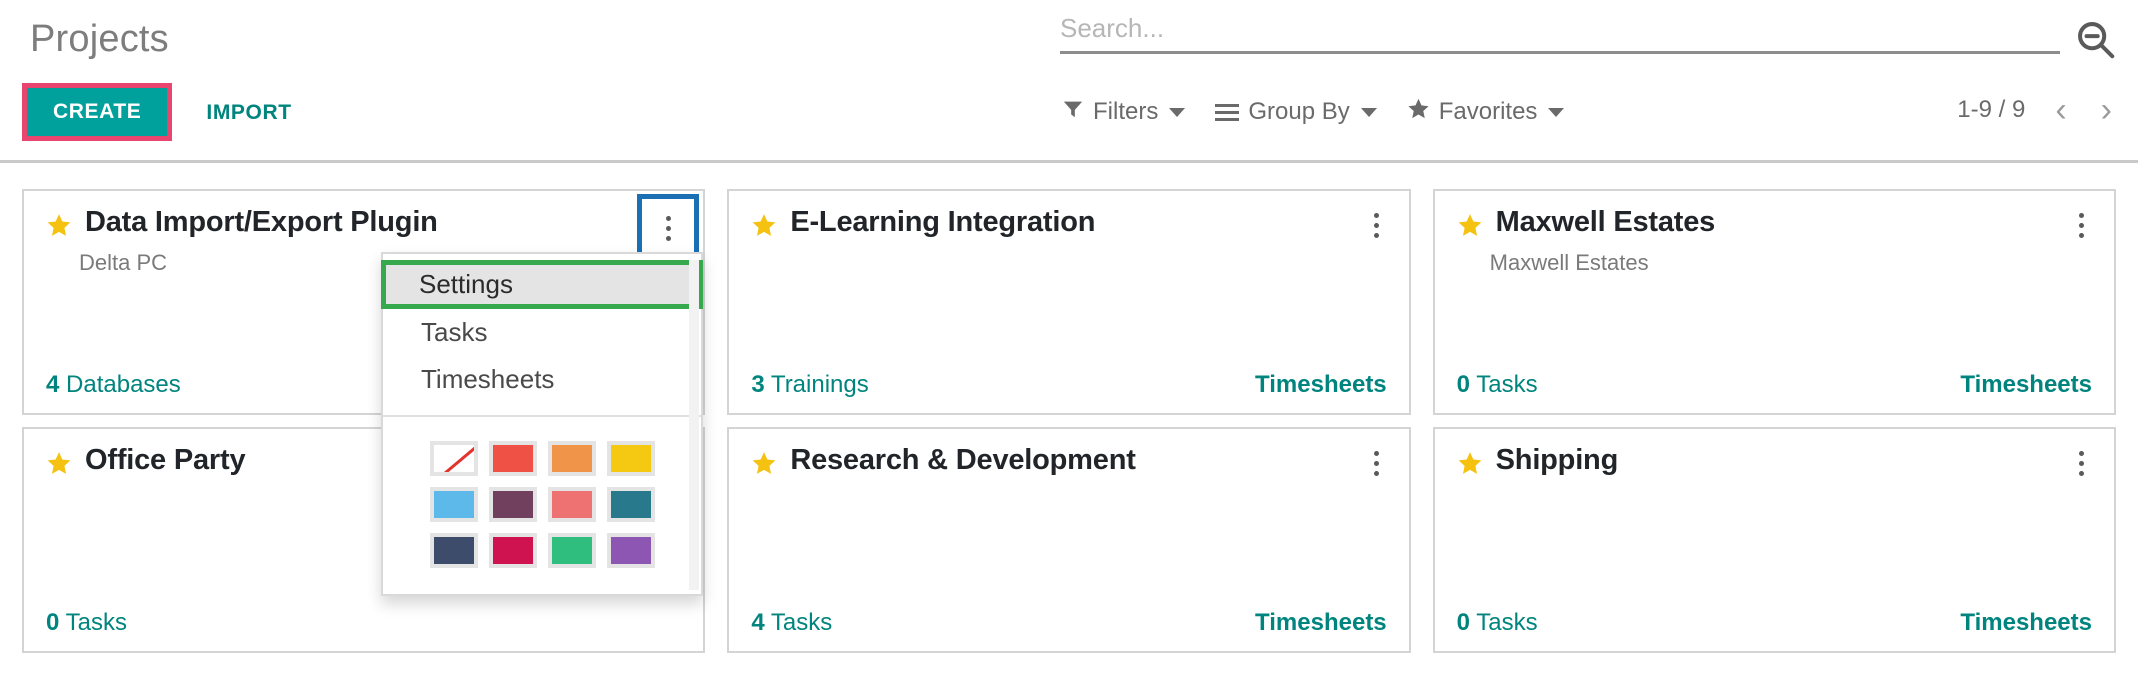 This screenshot has height=686, width=2138. I want to click on card-title: Maxwell Estates, so click(1605, 222).